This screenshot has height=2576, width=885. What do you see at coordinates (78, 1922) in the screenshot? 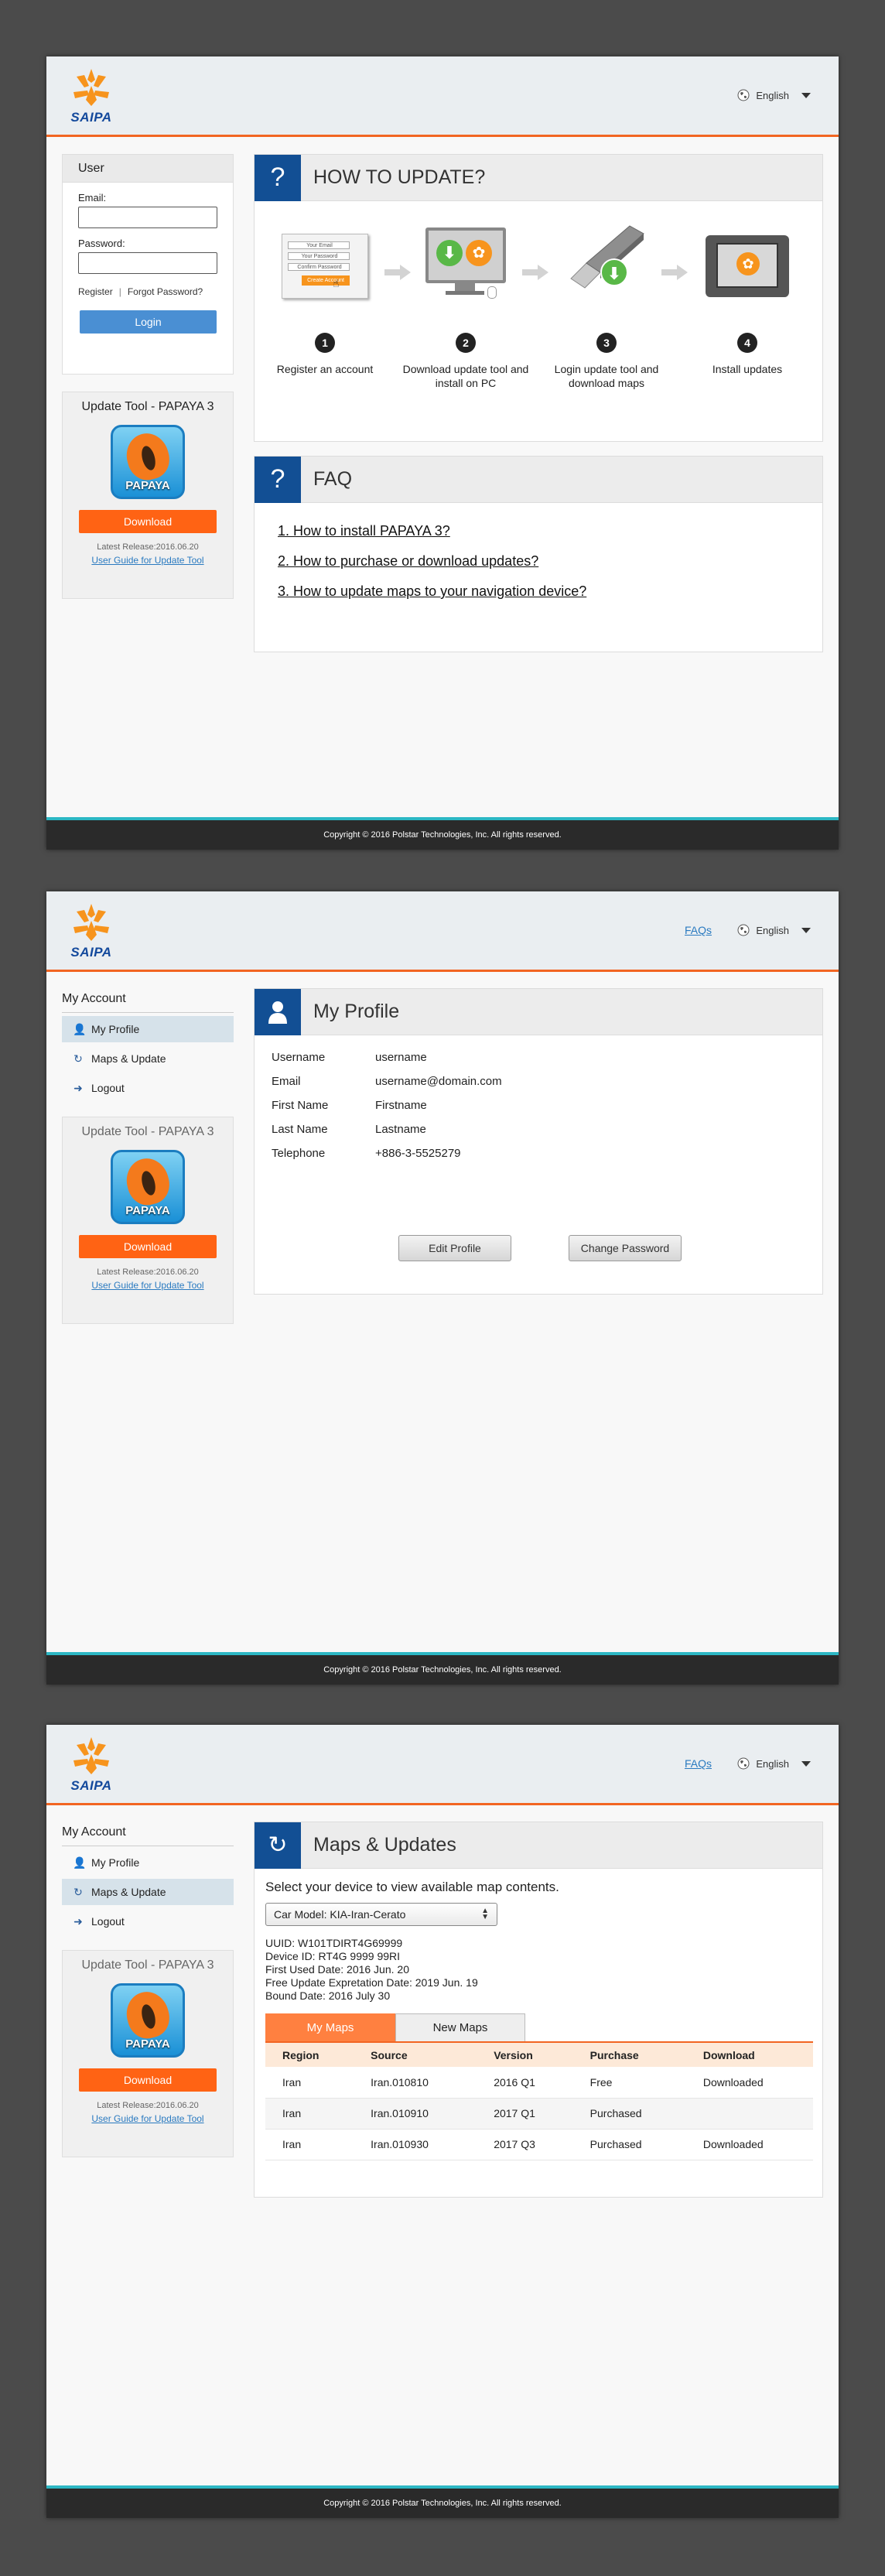
I see `logout-icon: ➜` at bounding box center [78, 1922].